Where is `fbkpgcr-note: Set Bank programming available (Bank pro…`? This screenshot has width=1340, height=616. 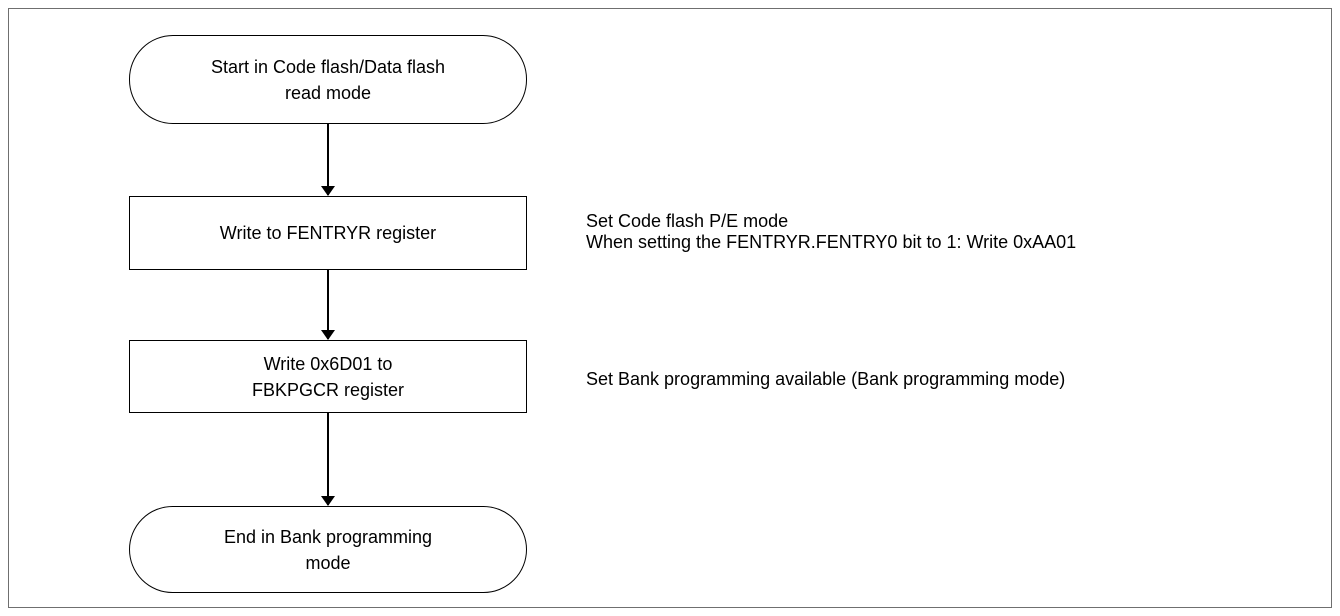
fbkpgcr-note: Set Bank programming available (Bank pro… is located at coordinates (825, 379).